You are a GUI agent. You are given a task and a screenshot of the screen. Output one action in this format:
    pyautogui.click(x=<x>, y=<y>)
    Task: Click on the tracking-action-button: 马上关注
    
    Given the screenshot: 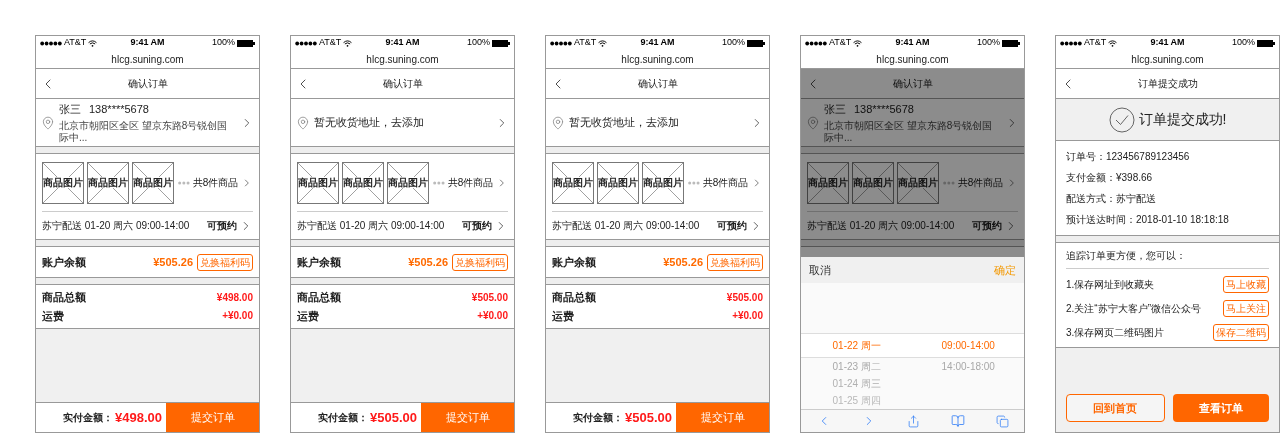 What is the action you would take?
    pyautogui.click(x=1246, y=308)
    